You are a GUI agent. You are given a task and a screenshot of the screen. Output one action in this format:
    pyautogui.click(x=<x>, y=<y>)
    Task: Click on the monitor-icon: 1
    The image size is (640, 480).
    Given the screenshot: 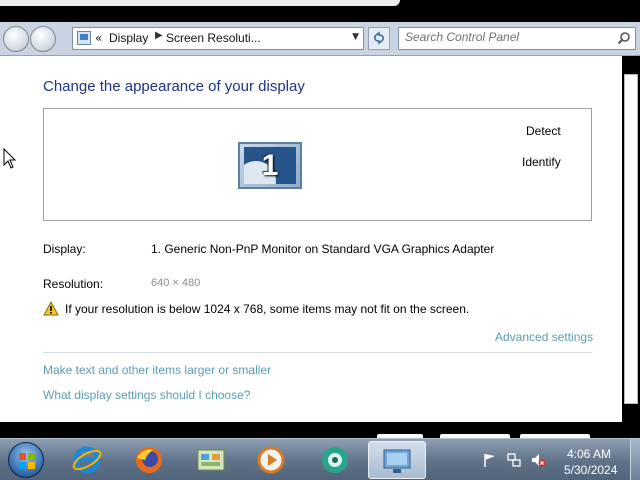 What is the action you would take?
    pyautogui.click(x=270, y=165)
    